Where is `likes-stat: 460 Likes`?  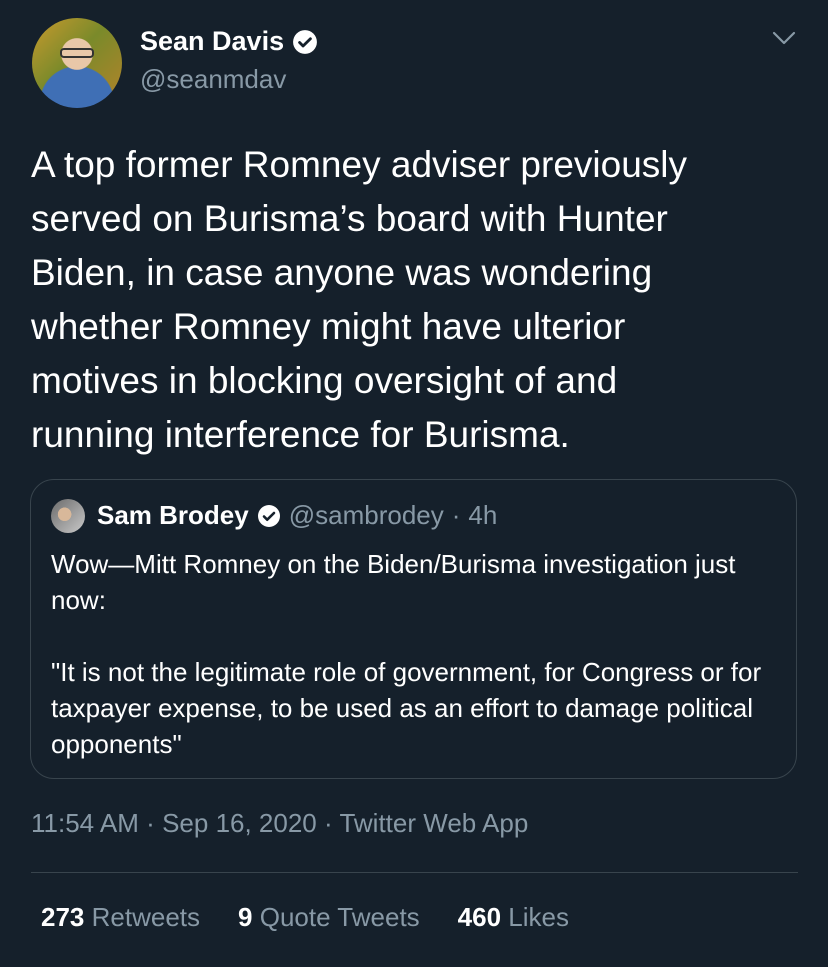 likes-stat: 460 Likes is located at coordinates (513, 917).